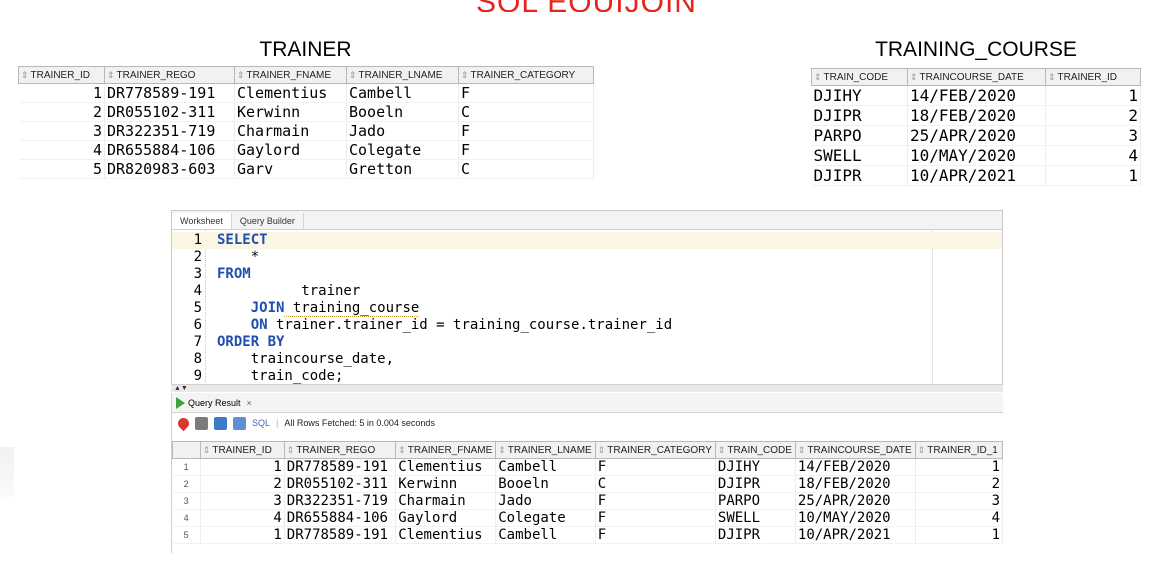  Describe the element at coordinates (586, 6) in the screenshot. I see `slide-title: SQL EQUIJOIN` at that location.